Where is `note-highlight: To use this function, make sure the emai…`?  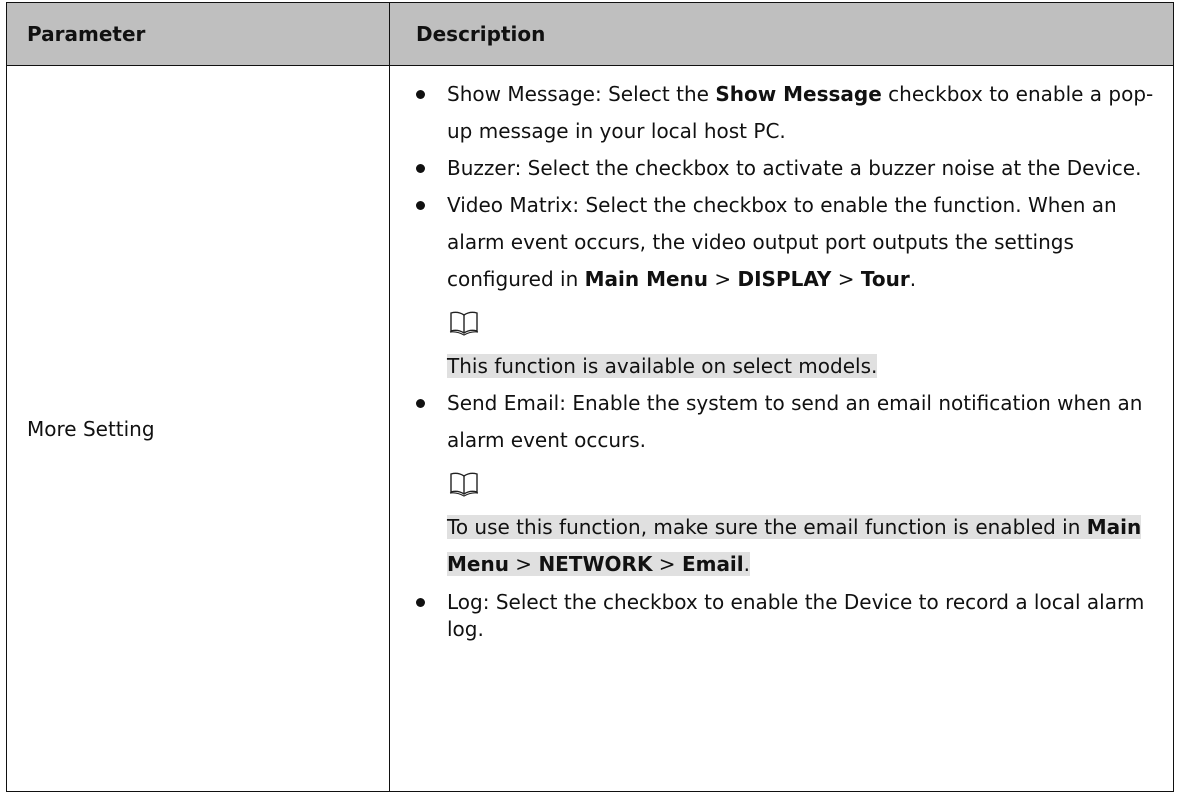 note-highlight: To use this function, make sure the emai… is located at coordinates (794, 545).